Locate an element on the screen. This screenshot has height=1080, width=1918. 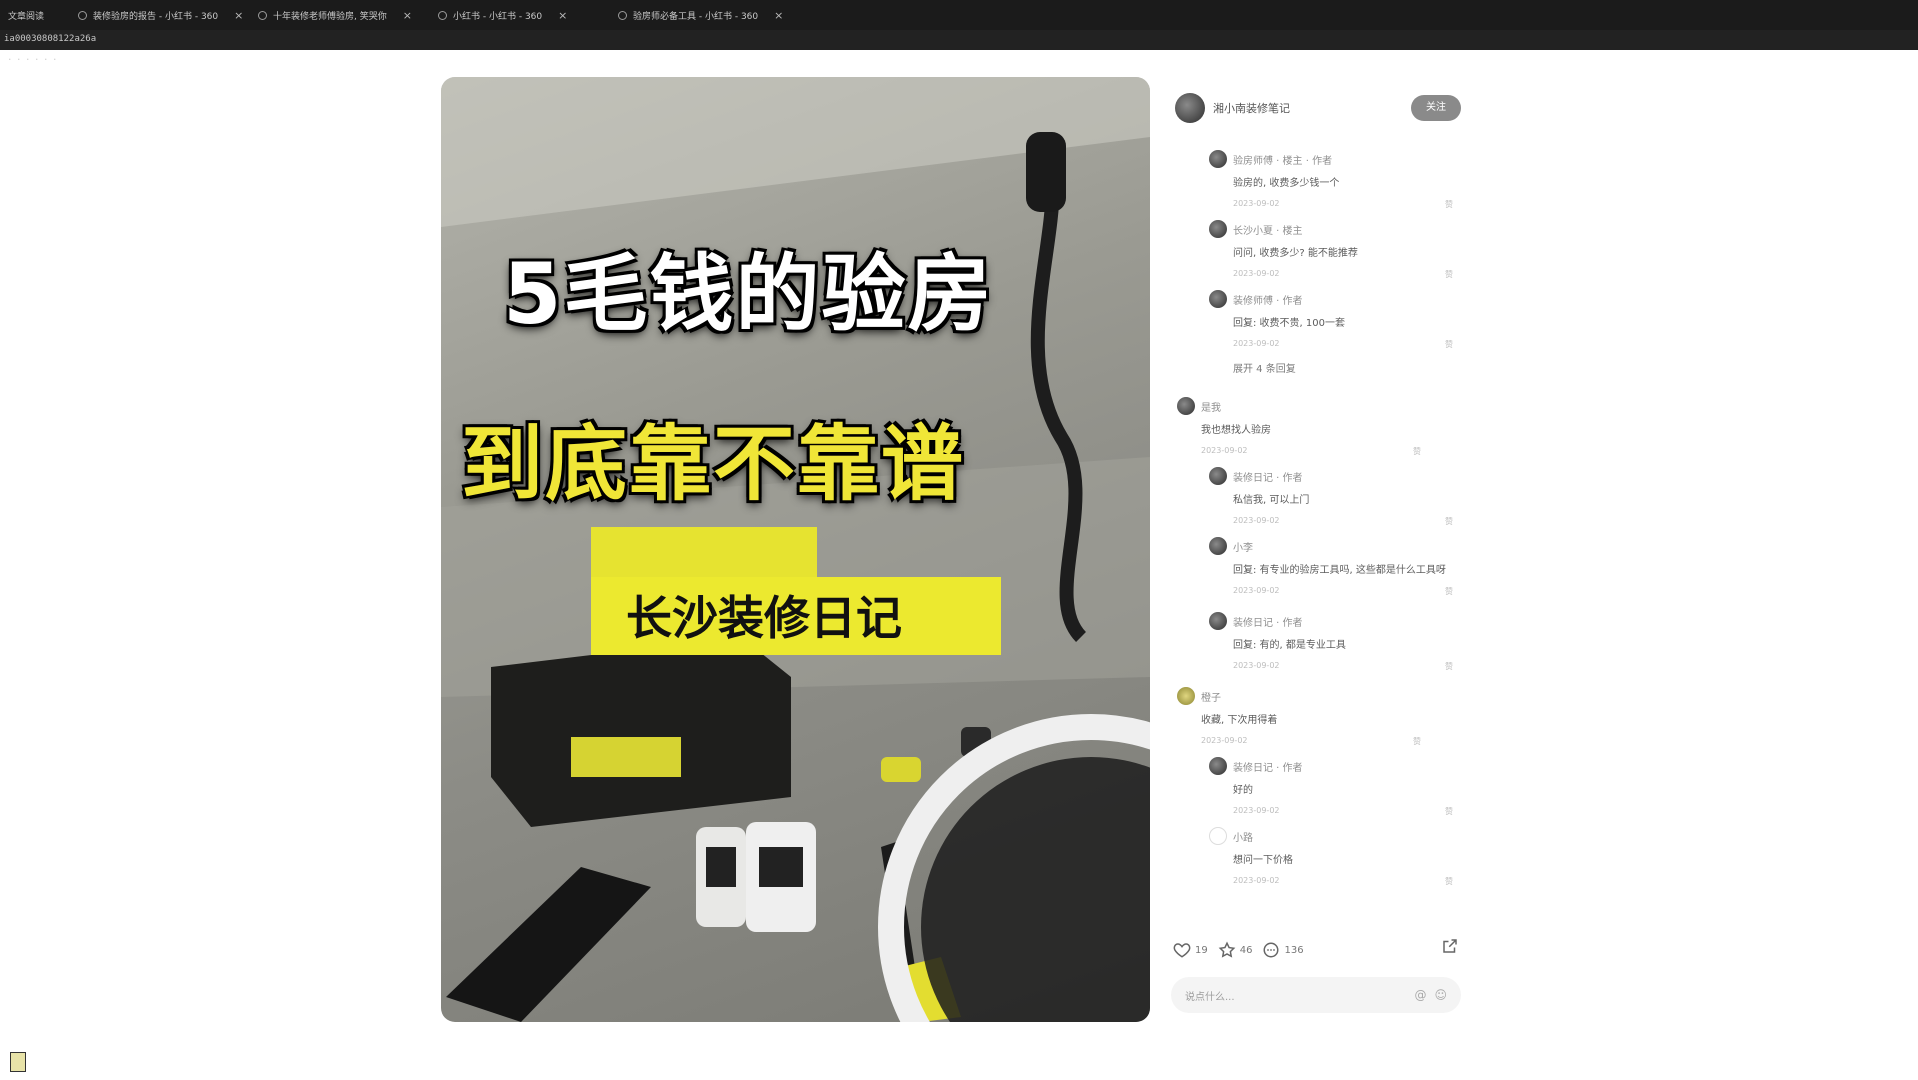
heart-icon is located at coordinates (1182, 950).